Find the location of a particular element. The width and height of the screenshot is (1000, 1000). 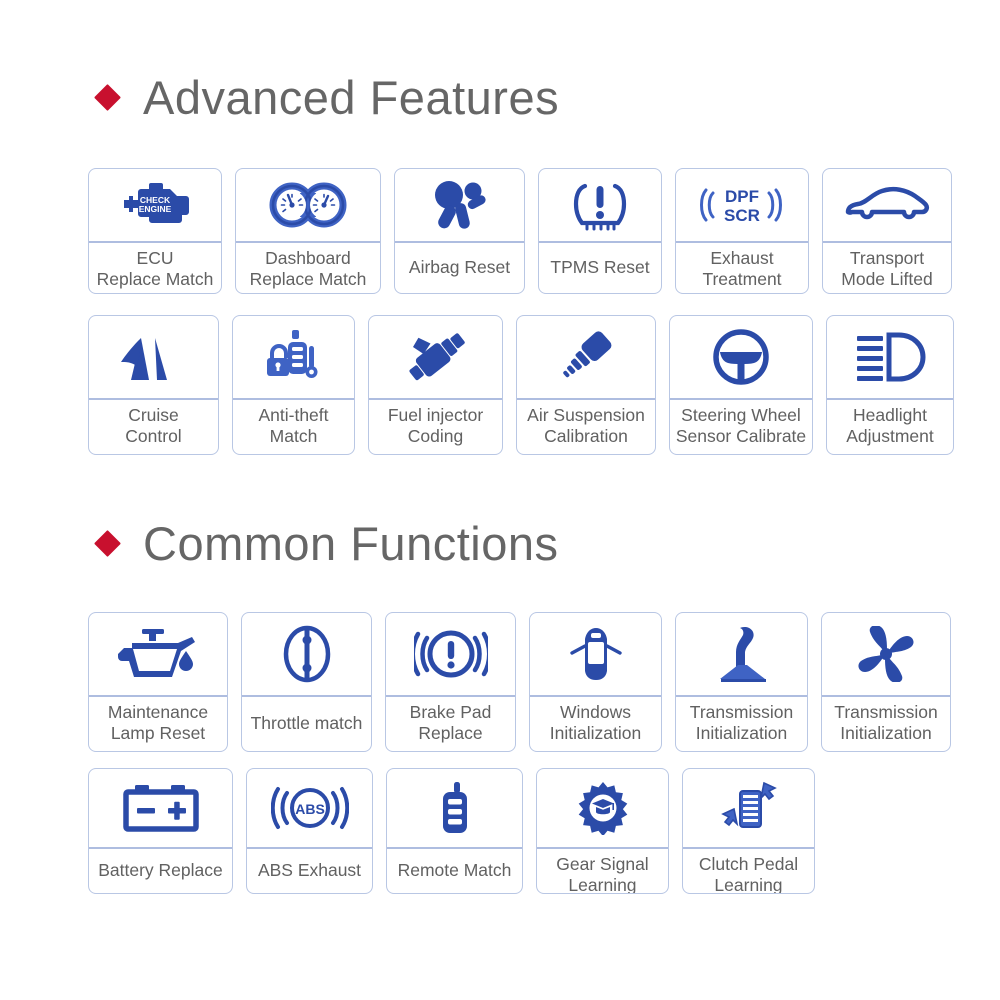

card-label: Anti-theft Match is located at coordinates (293, 425).